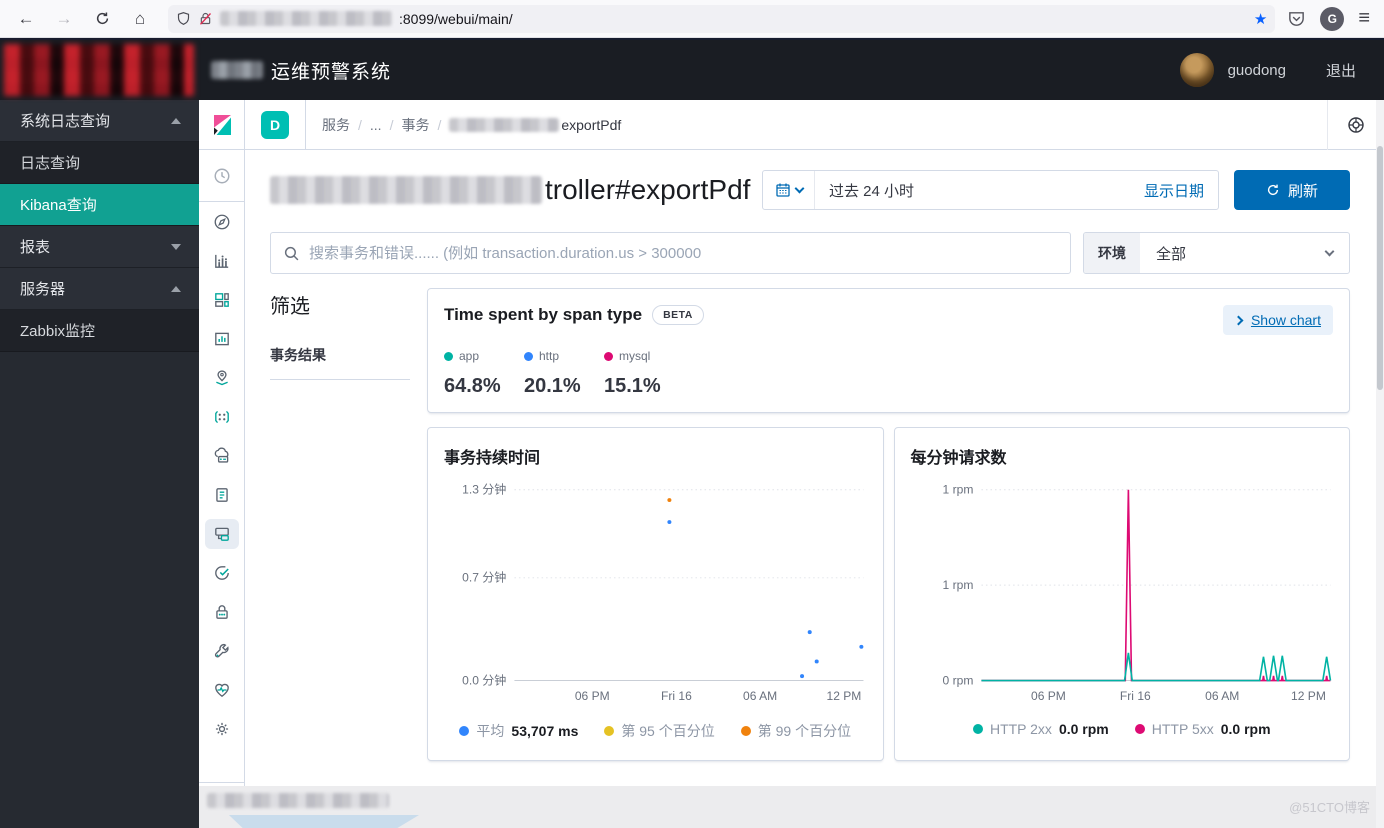 This screenshot has height=828, width=1384. Describe the element at coordinates (102, 19) in the screenshot. I see `browser-reload-button` at that location.